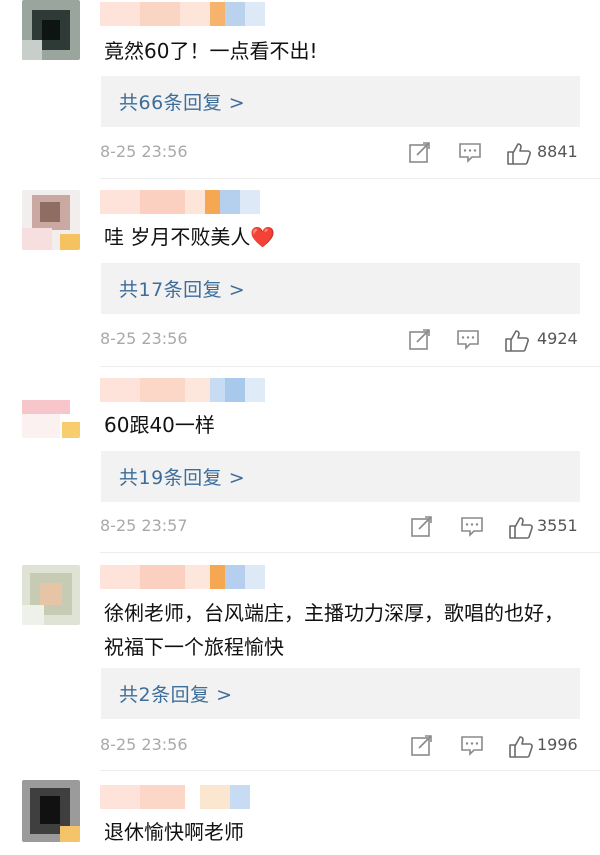 This screenshot has width=600, height=855. Describe the element at coordinates (182, 103) in the screenshot. I see `replies-label: 共66条回复 >` at that location.